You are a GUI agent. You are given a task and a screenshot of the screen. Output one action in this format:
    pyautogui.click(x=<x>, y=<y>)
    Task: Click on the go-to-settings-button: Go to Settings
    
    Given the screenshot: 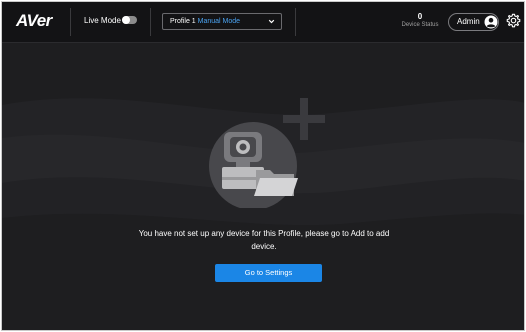 What is the action you would take?
    pyautogui.click(x=268, y=273)
    